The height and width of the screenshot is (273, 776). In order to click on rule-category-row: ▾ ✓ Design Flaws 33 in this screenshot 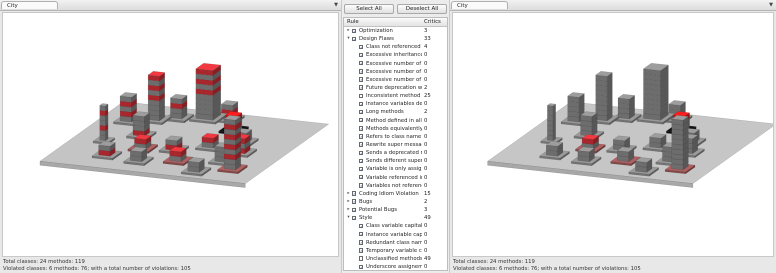, I will do `click(395, 39)`.